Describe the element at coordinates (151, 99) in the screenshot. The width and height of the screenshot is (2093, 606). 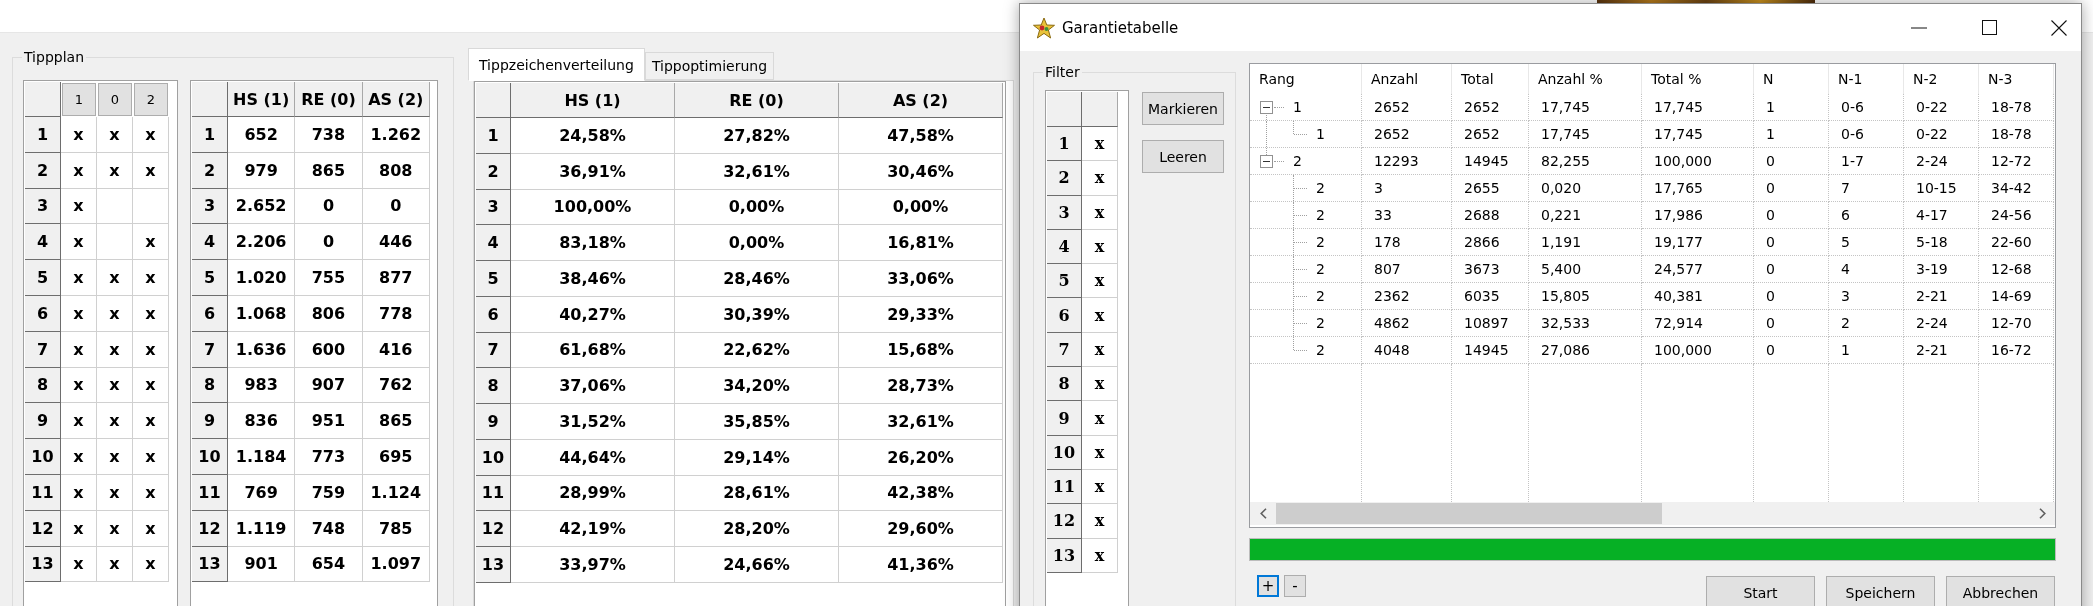
I see `column-header-button: 2` at that location.